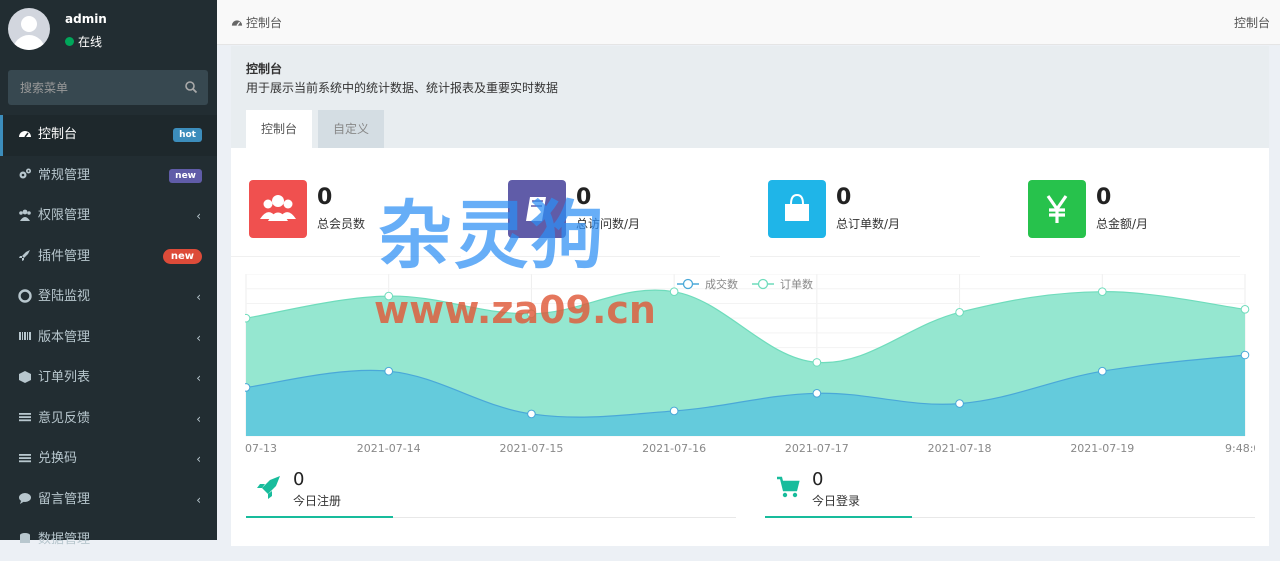 The height and width of the screenshot is (561, 1280). Describe the element at coordinates (64, 175) in the screenshot. I see `sidebar-item-label: 常规管理` at that location.